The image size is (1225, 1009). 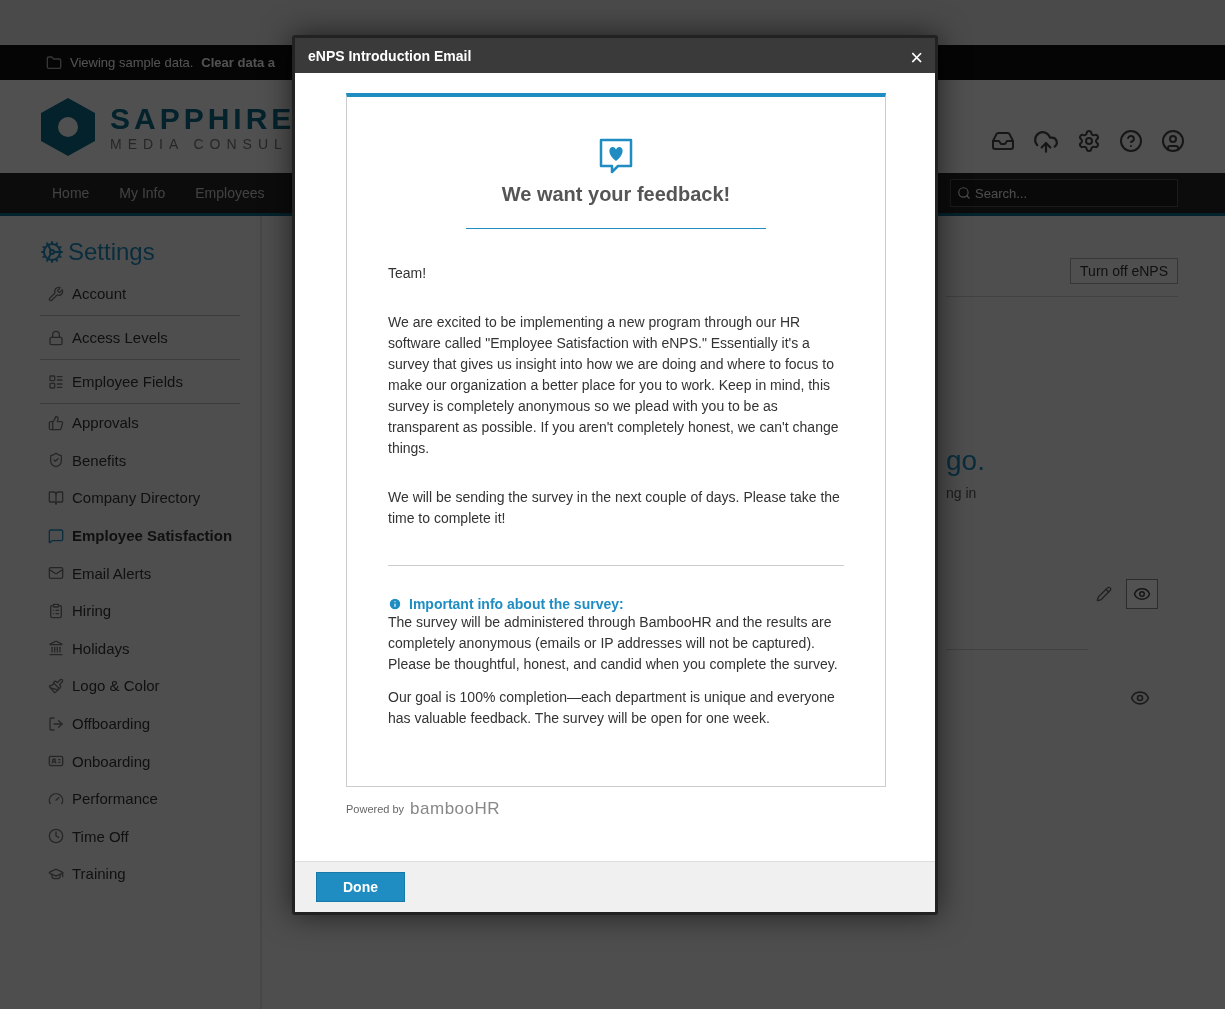 I want to click on sidebar-item: Training, so click(x=140, y=874).